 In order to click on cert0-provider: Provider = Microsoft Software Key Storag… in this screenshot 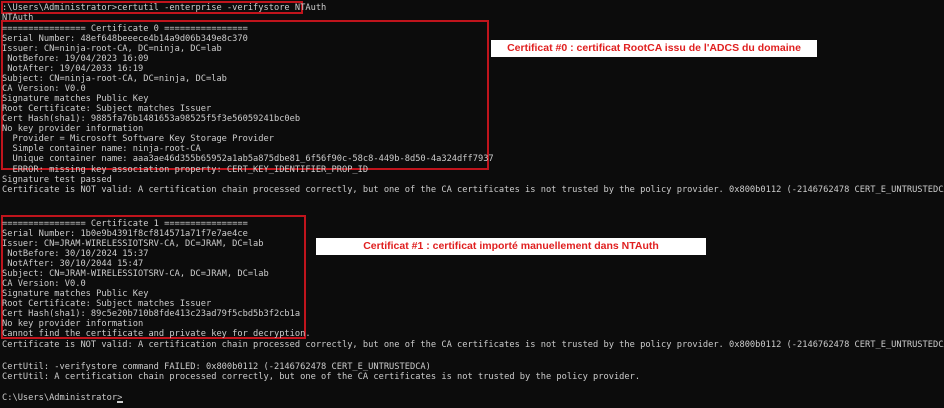, I will do `click(138, 139)`.